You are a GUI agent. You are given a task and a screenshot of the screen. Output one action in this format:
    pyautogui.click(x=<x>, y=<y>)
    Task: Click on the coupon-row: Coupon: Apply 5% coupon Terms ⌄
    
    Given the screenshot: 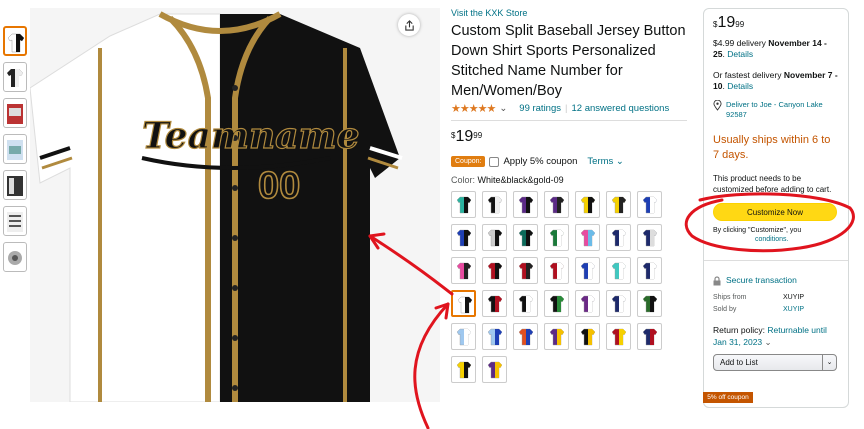 What is the action you would take?
    pyautogui.click(x=573, y=161)
    